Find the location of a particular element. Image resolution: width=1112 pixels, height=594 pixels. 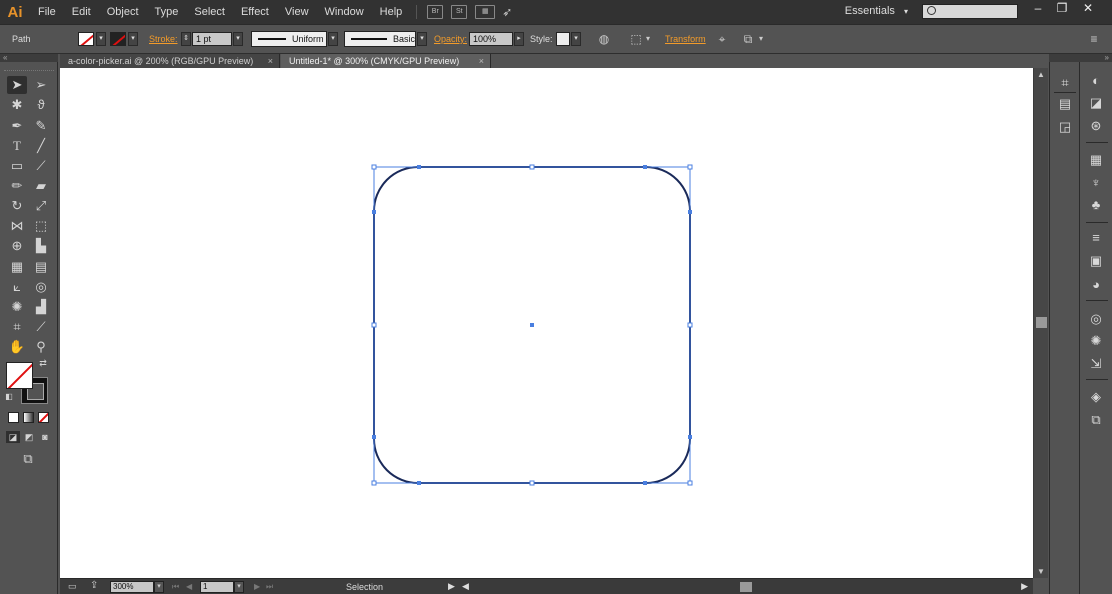

align-options-icon: ⬚ is located at coordinates (636, 39).